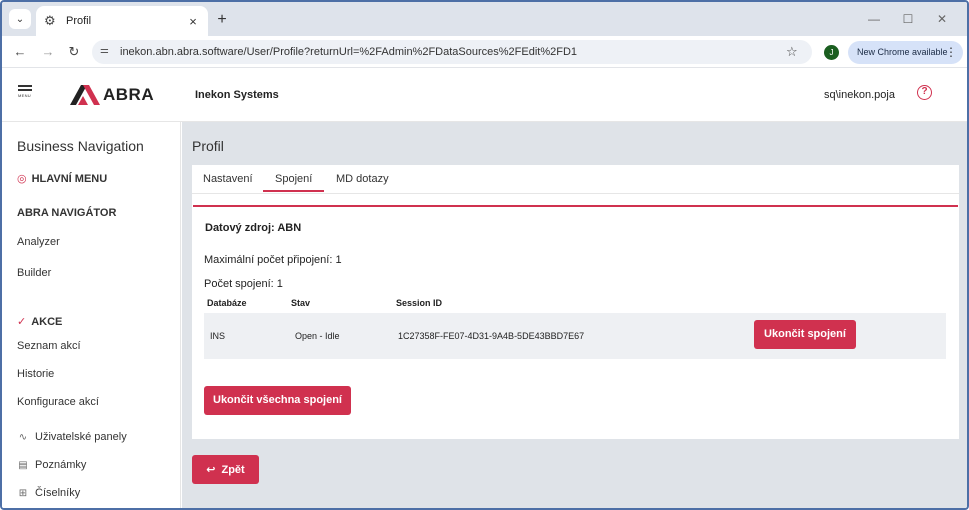 The image size is (969, 510). I want to click on sidebar-item-notes: ▤ Poznámky, so click(51, 465).